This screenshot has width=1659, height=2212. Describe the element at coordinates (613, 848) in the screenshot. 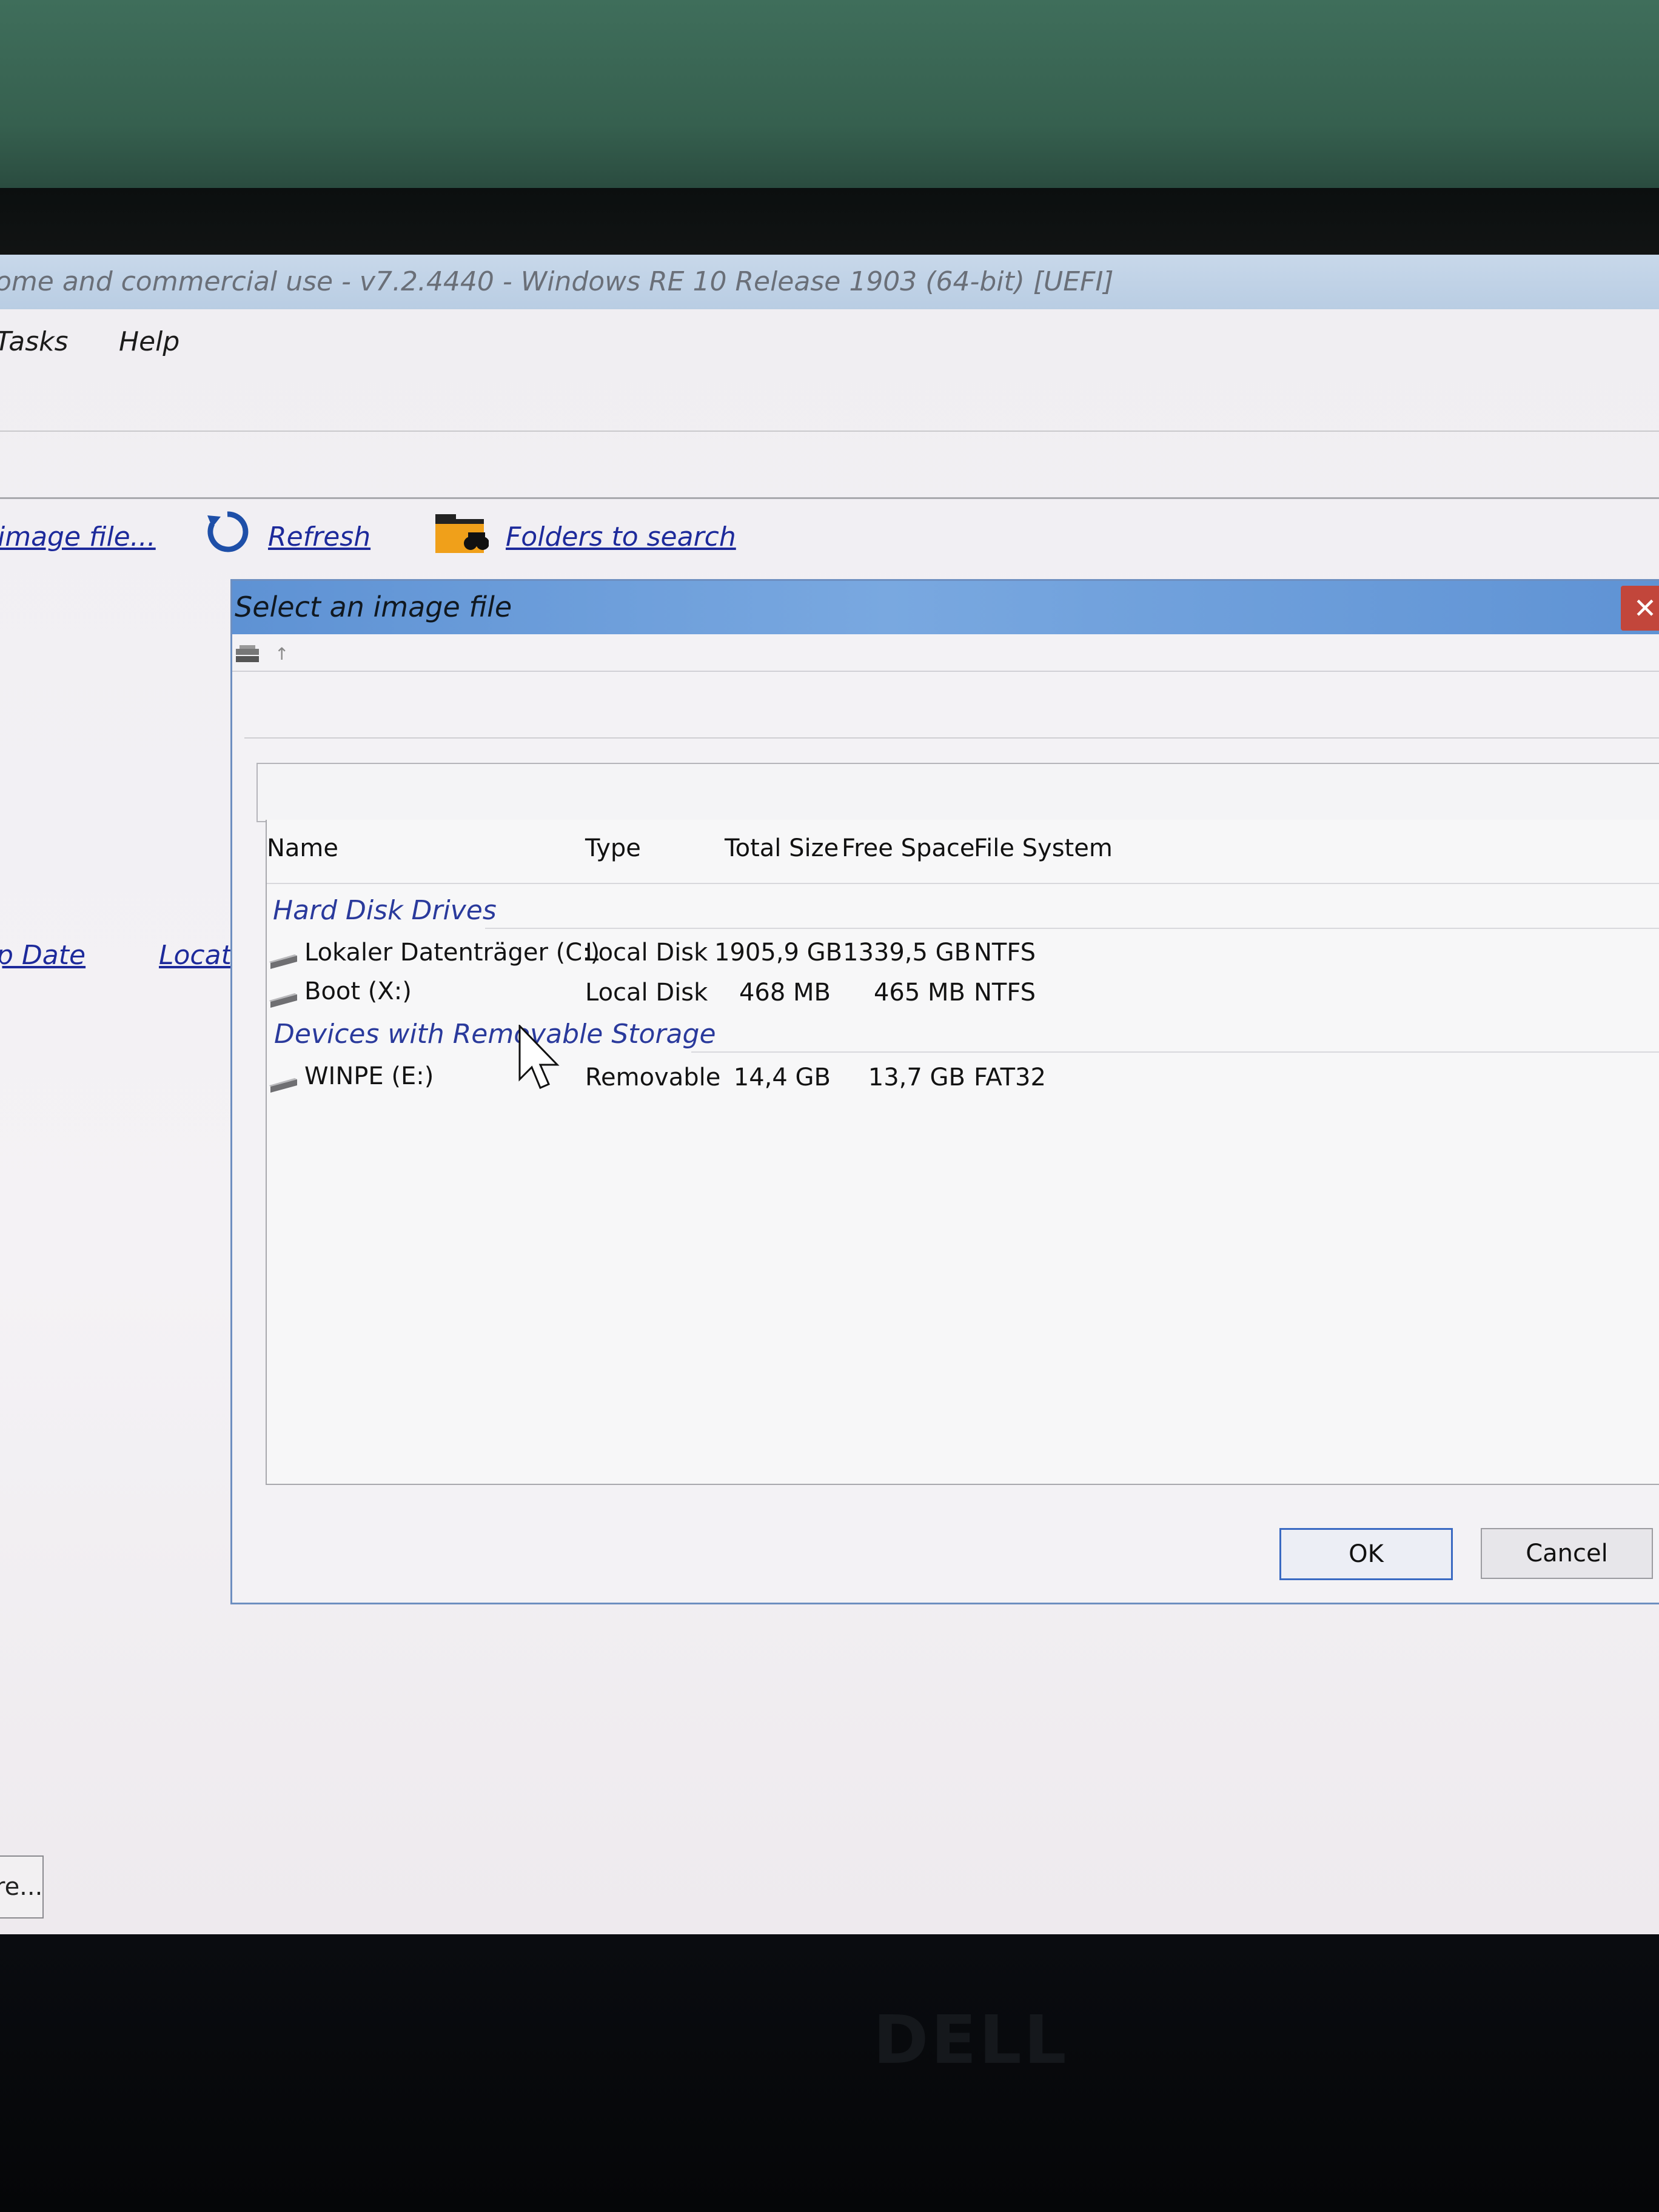

I see `column-header-type: Type` at that location.